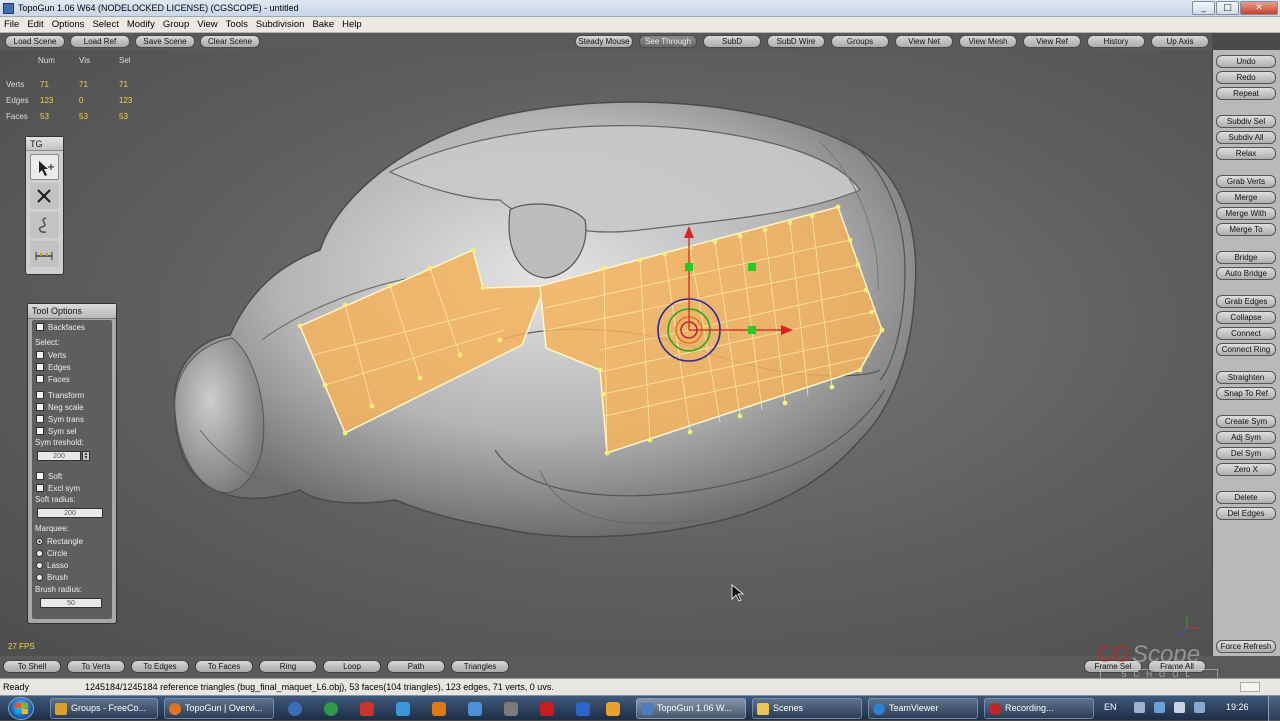 This screenshot has width=1280, height=721. Describe the element at coordinates (1246, 469) in the screenshot. I see `zero-x-button: Zero X` at that location.